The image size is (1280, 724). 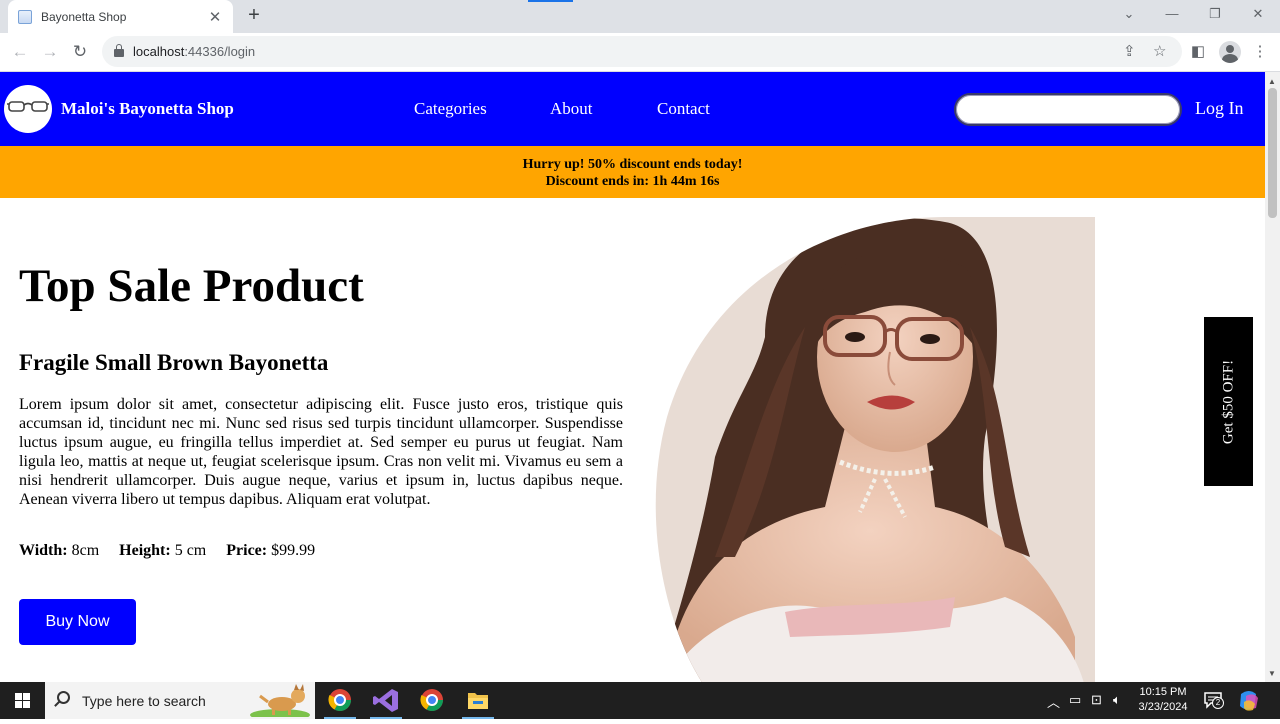 What do you see at coordinates (50, 52) in the screenshot?
I see `forward-button: →` at bounding box center [50, 52].